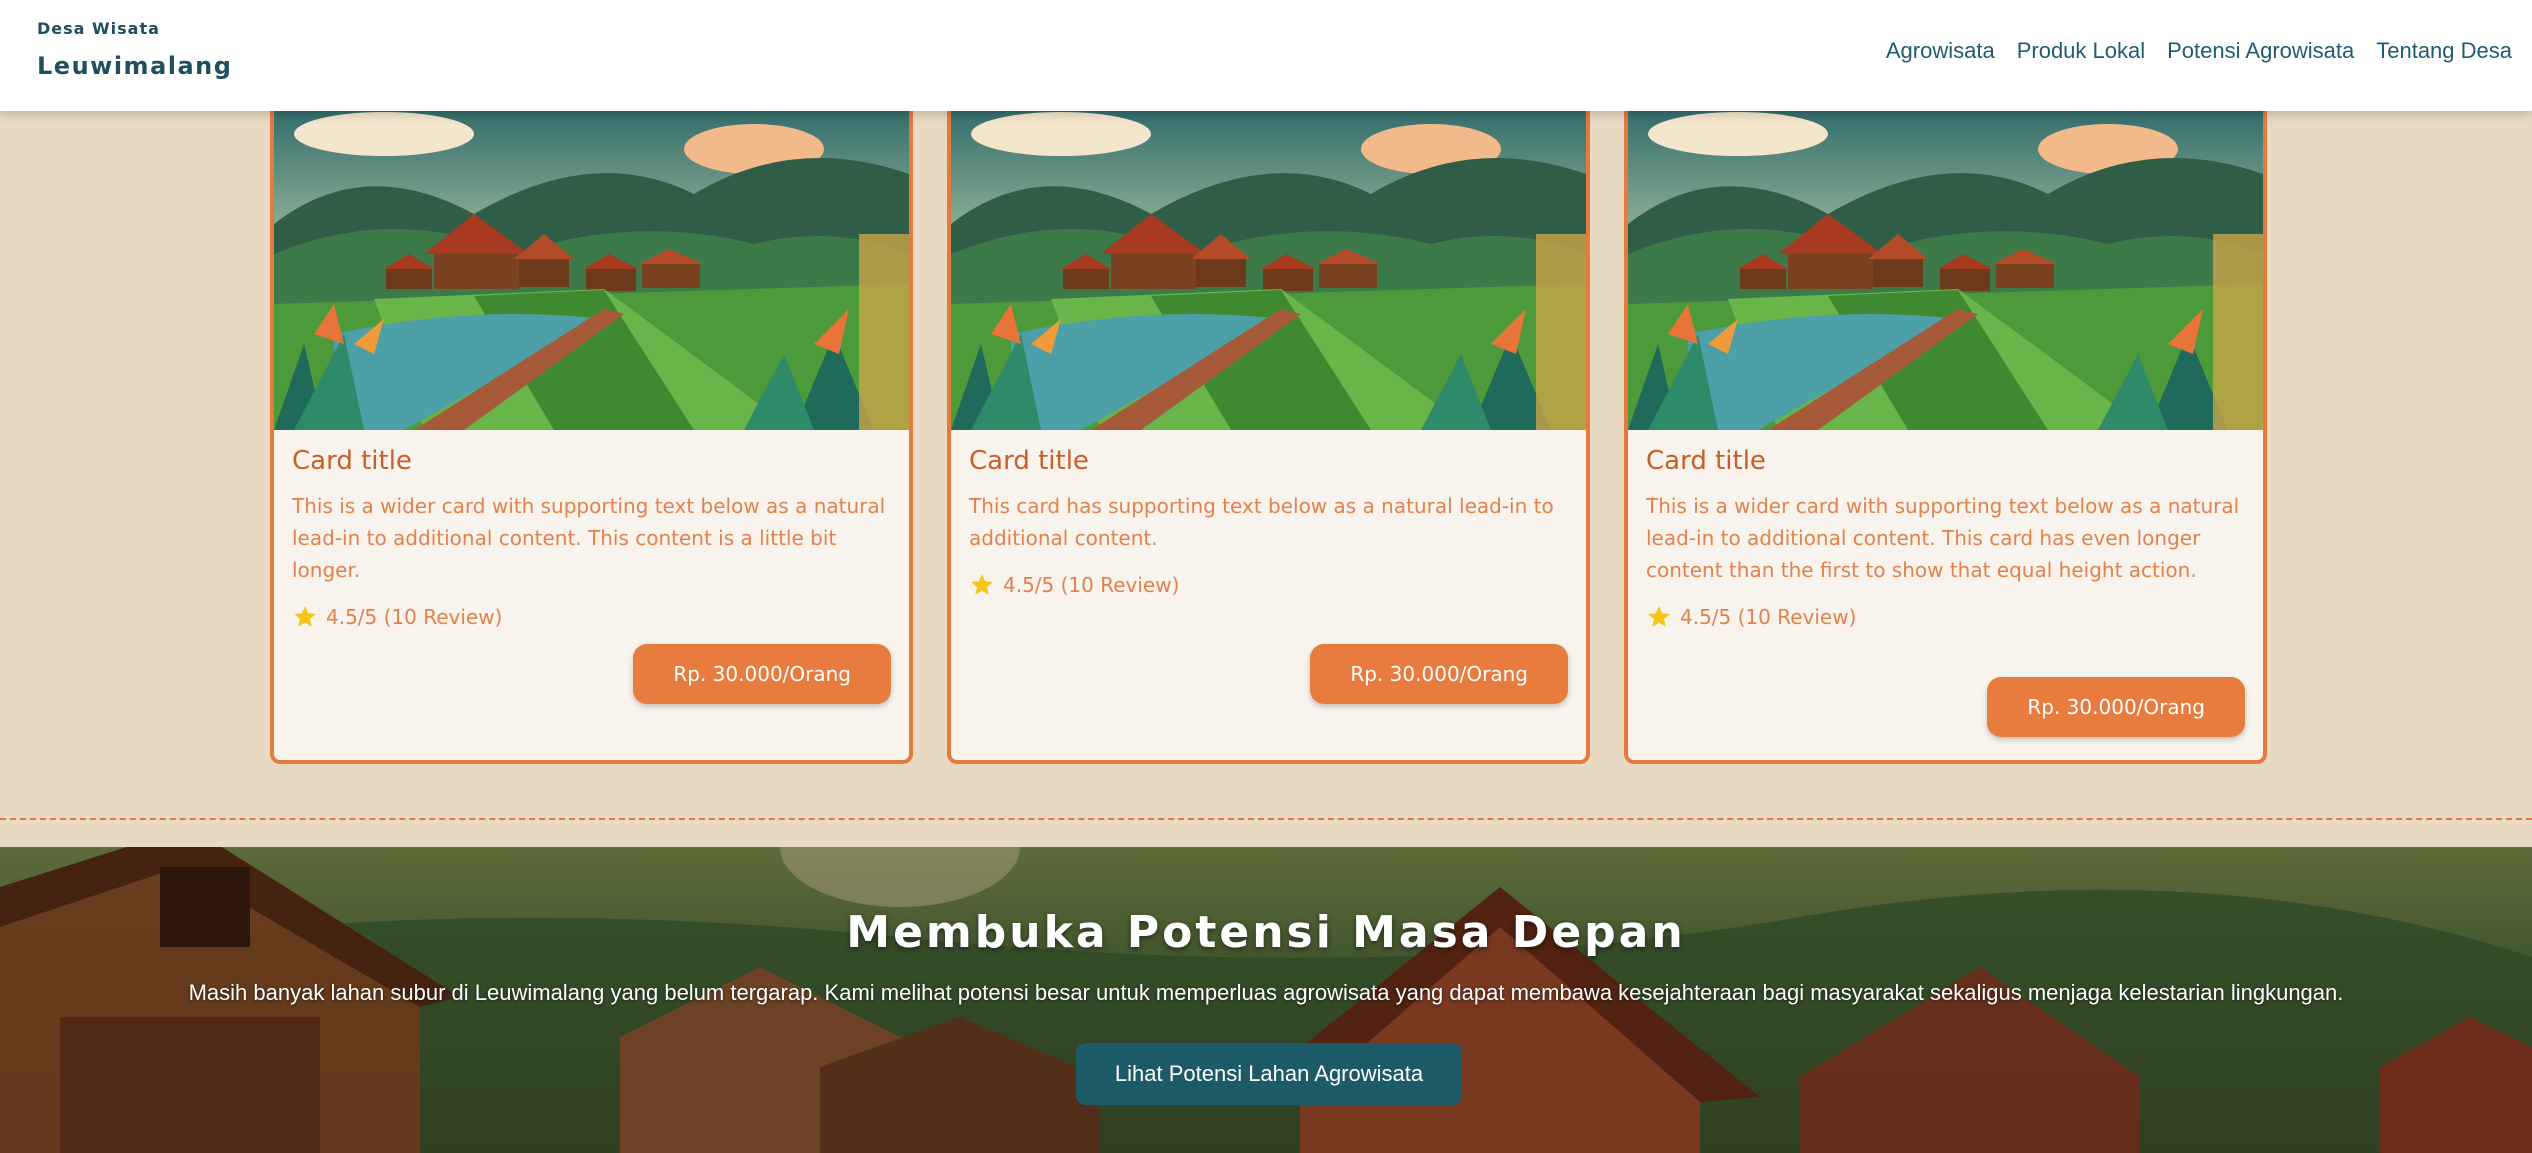 This screenshot has width=2532, height=1153. I want to click on nav-link-tentang-desa: Tentang Desa, so click(2444, 51).